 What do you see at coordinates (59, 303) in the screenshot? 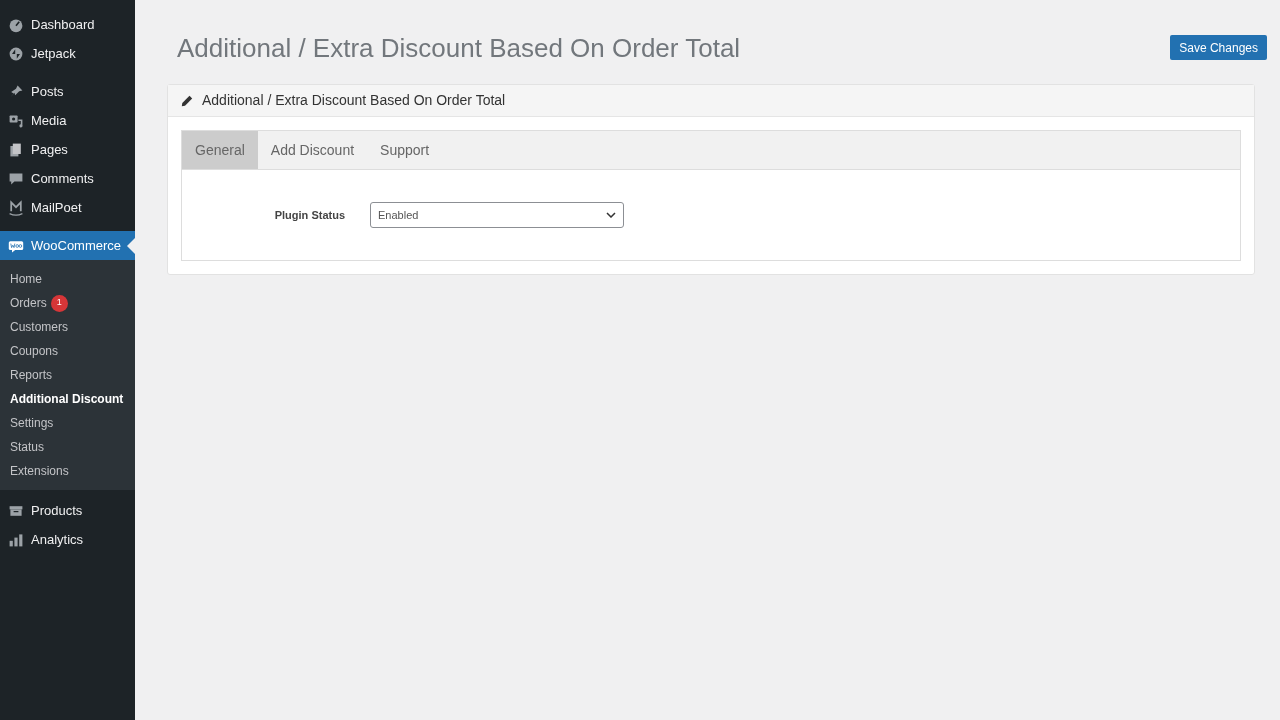
I see `count-badge: 1` at bounding box center [59, 303].